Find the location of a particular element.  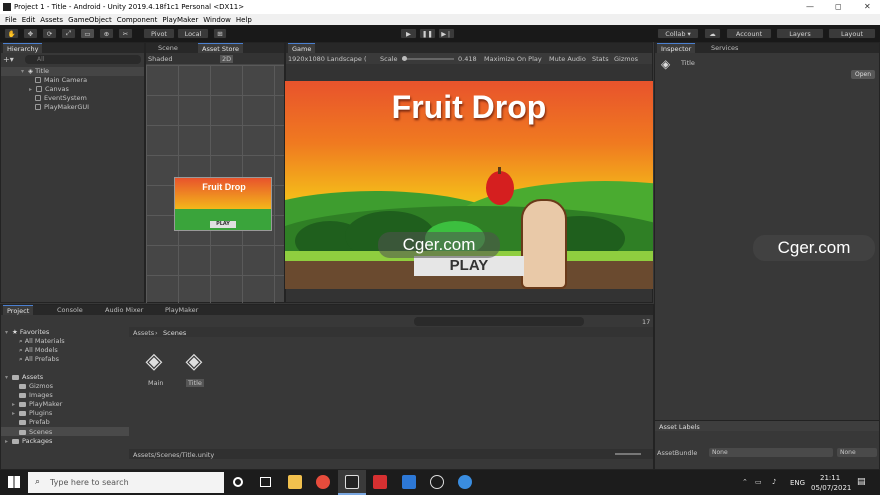

menu-gameobject: GameObject is located at coordinates (90, 20).